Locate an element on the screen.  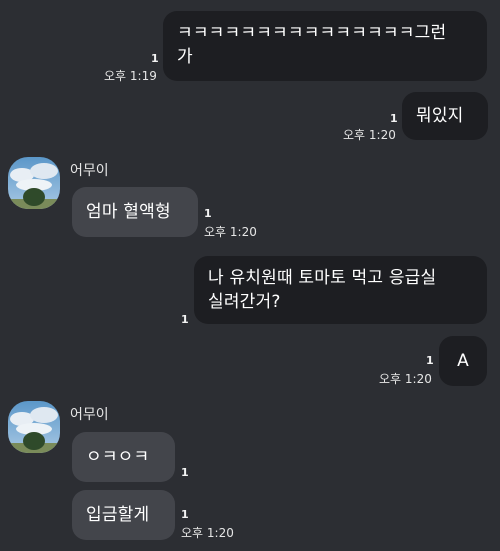
message-text: 뭐있지 is located at coordinates (440, 116).